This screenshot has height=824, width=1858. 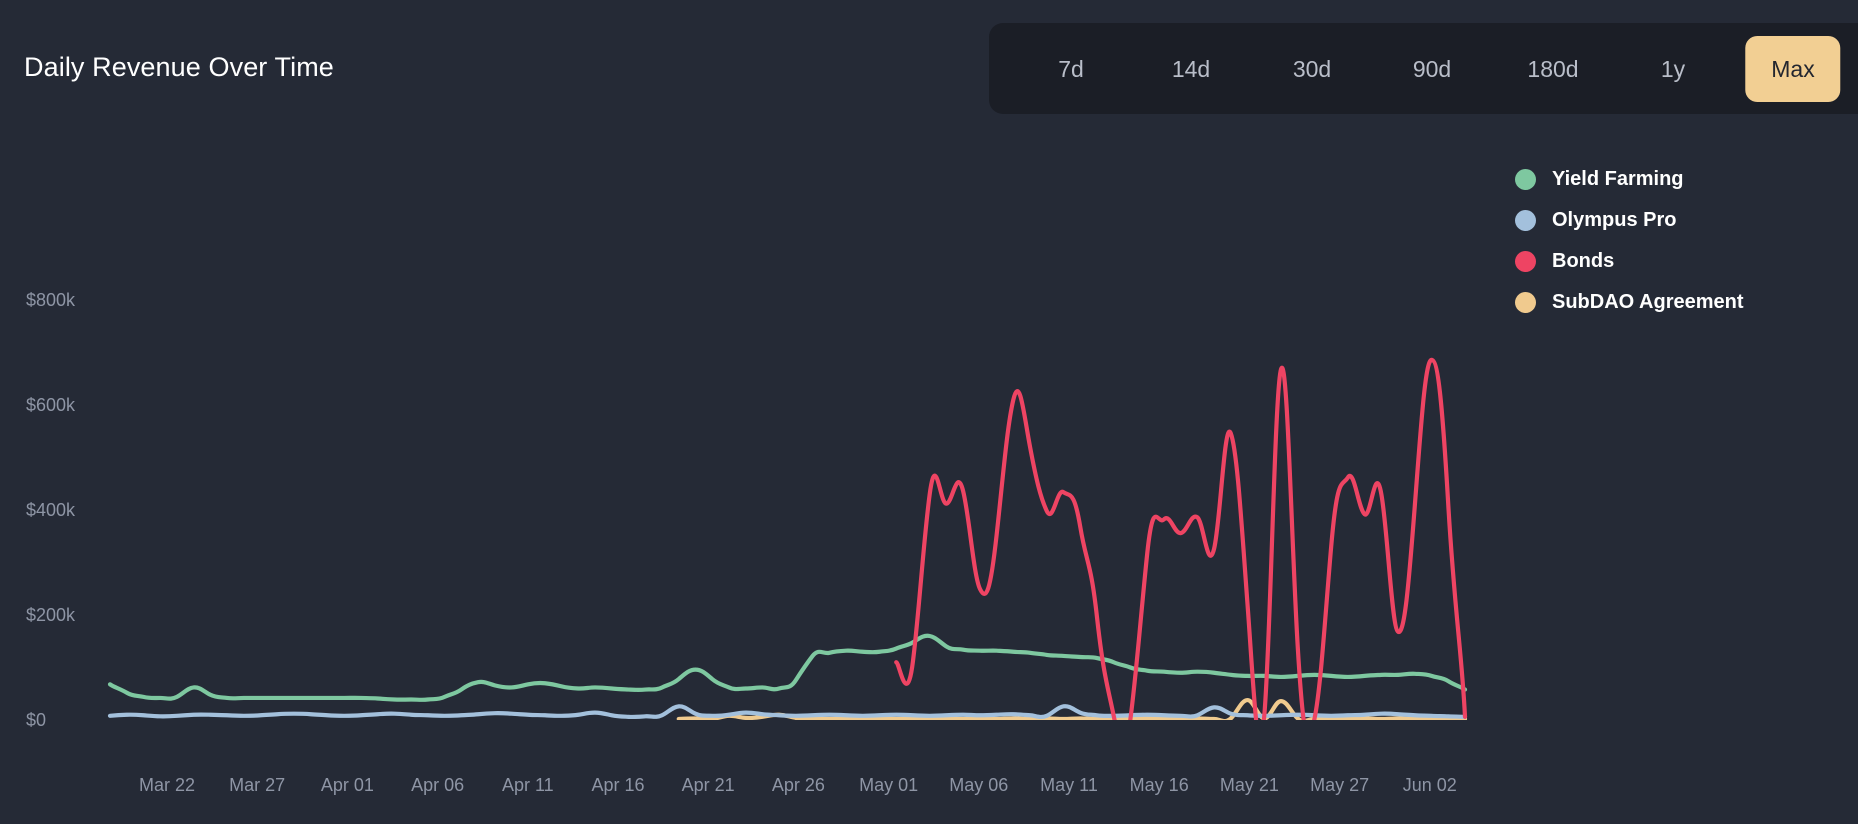 What do you see at coordinates (1552, 69) in the screenshot?
I see `range-button-180d: 180d` at bounding box center [1552, 69].